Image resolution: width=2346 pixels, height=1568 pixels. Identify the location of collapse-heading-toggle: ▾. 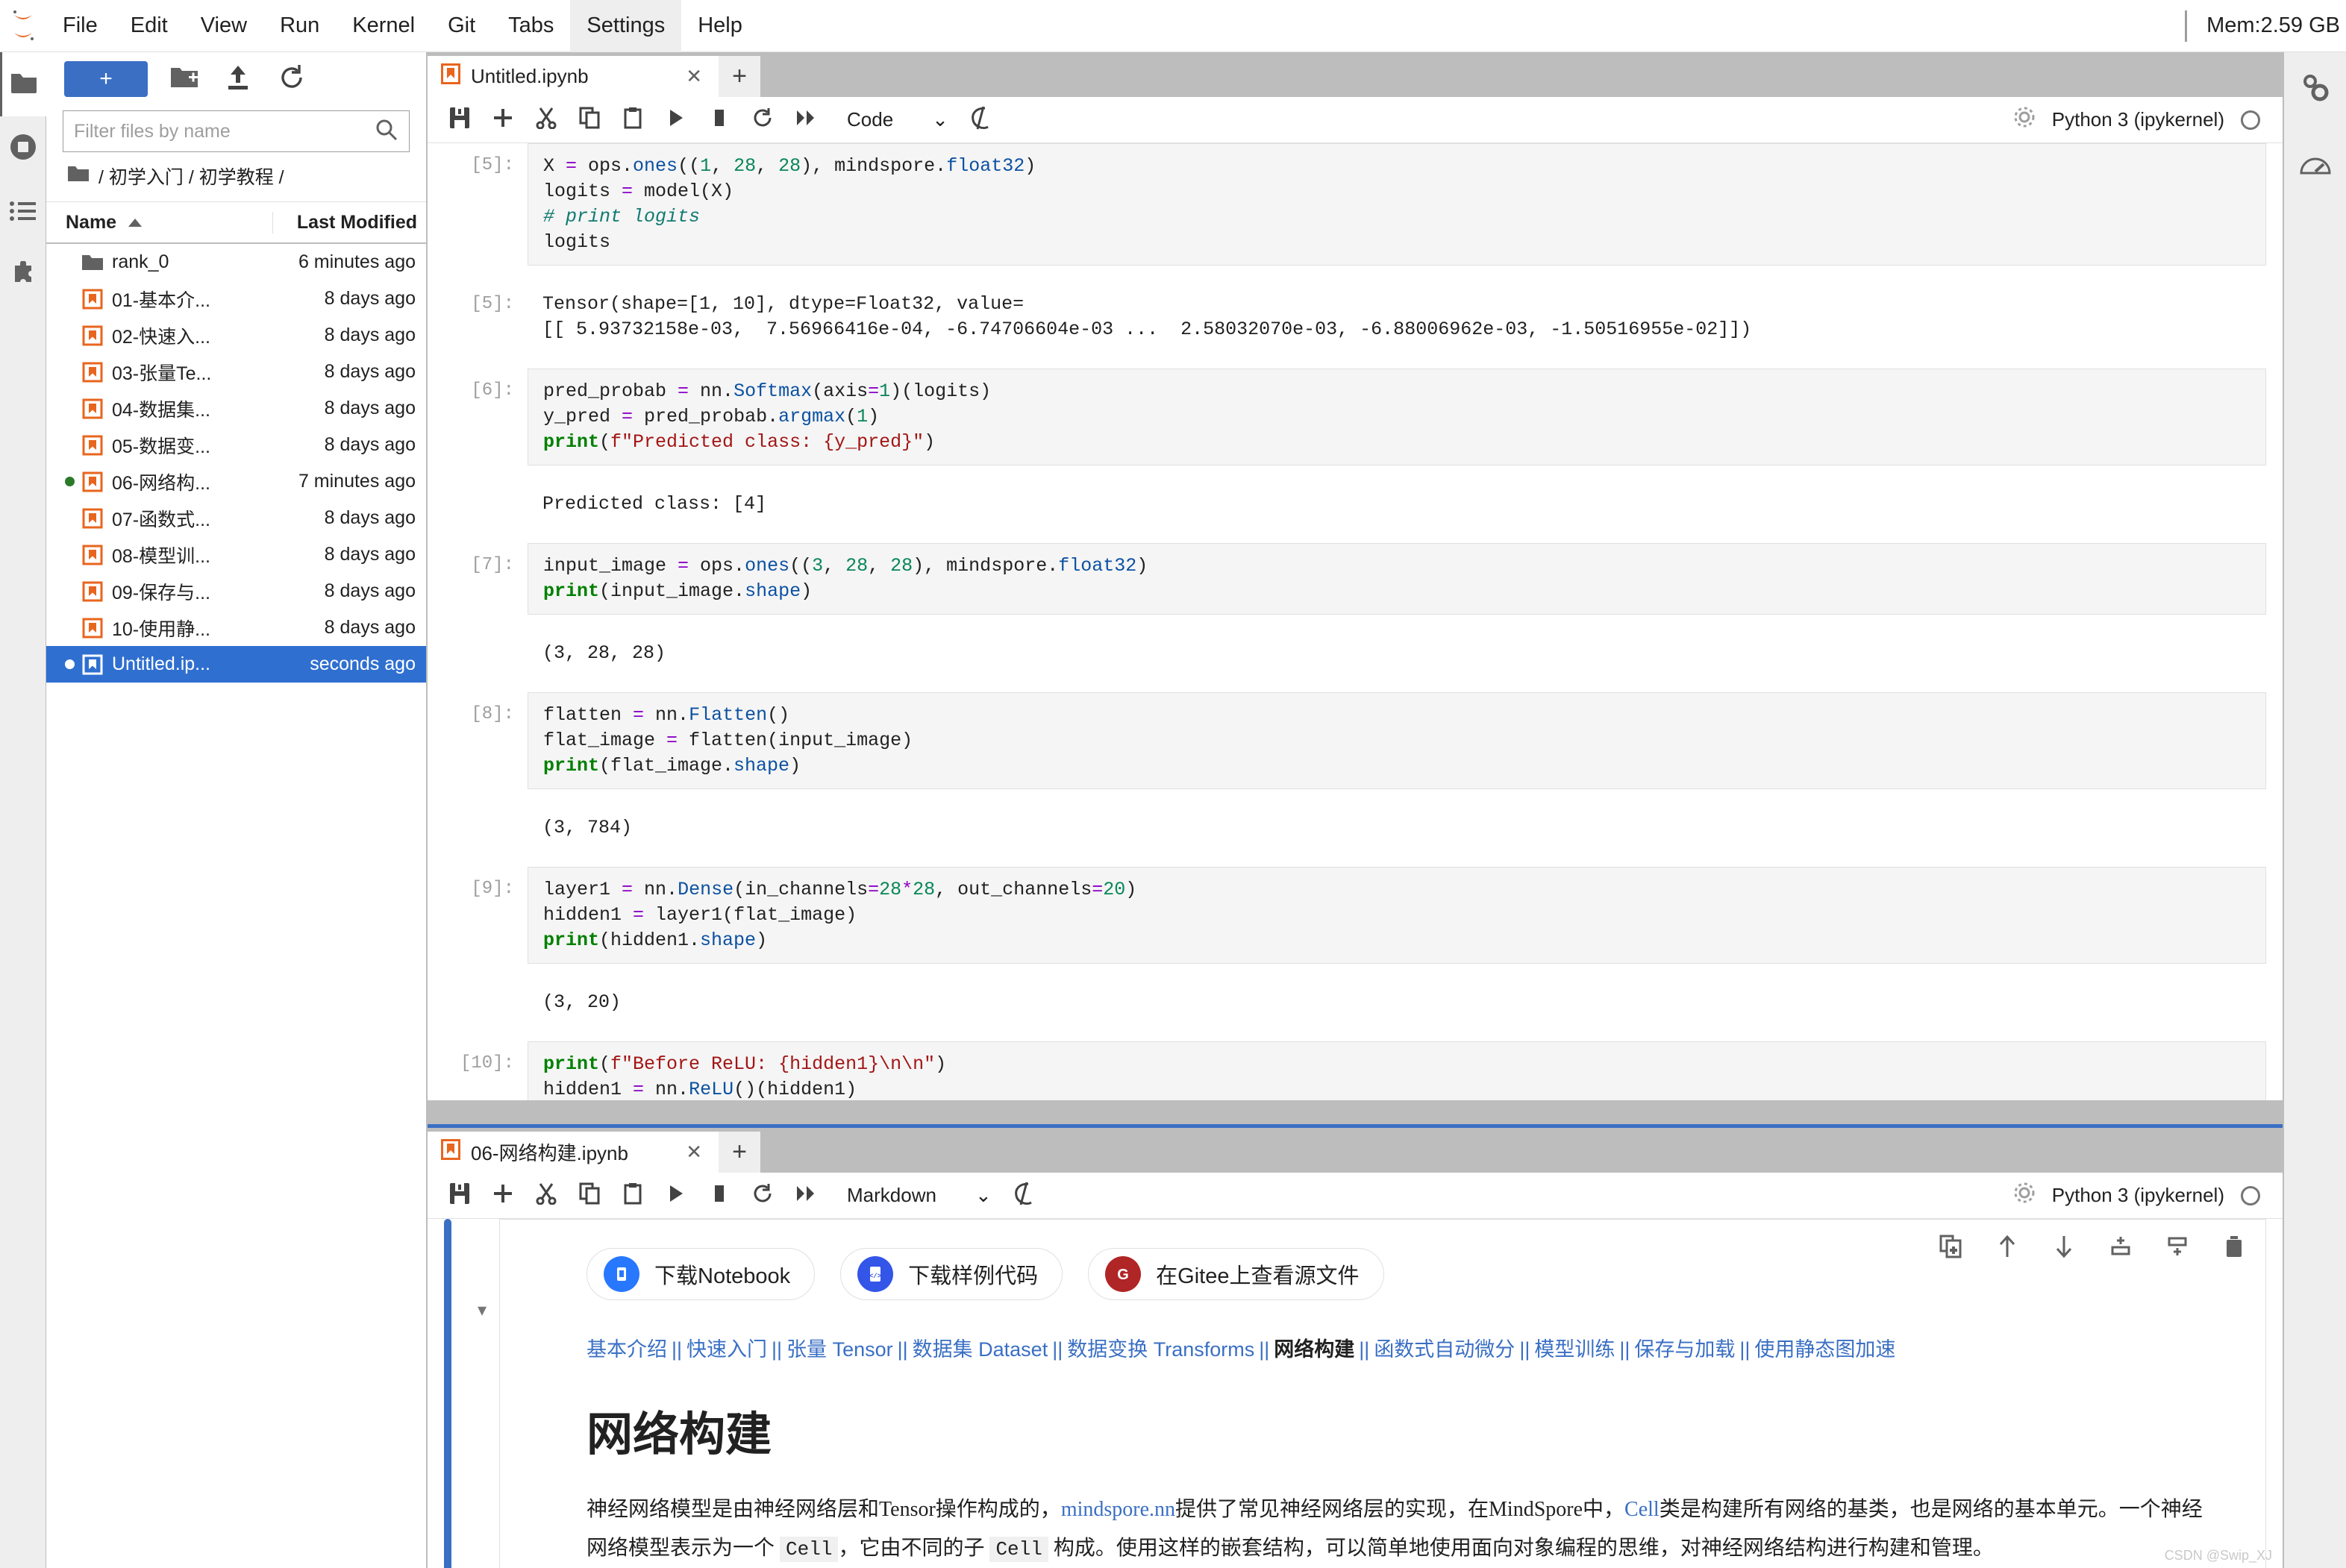
(482, 1393).